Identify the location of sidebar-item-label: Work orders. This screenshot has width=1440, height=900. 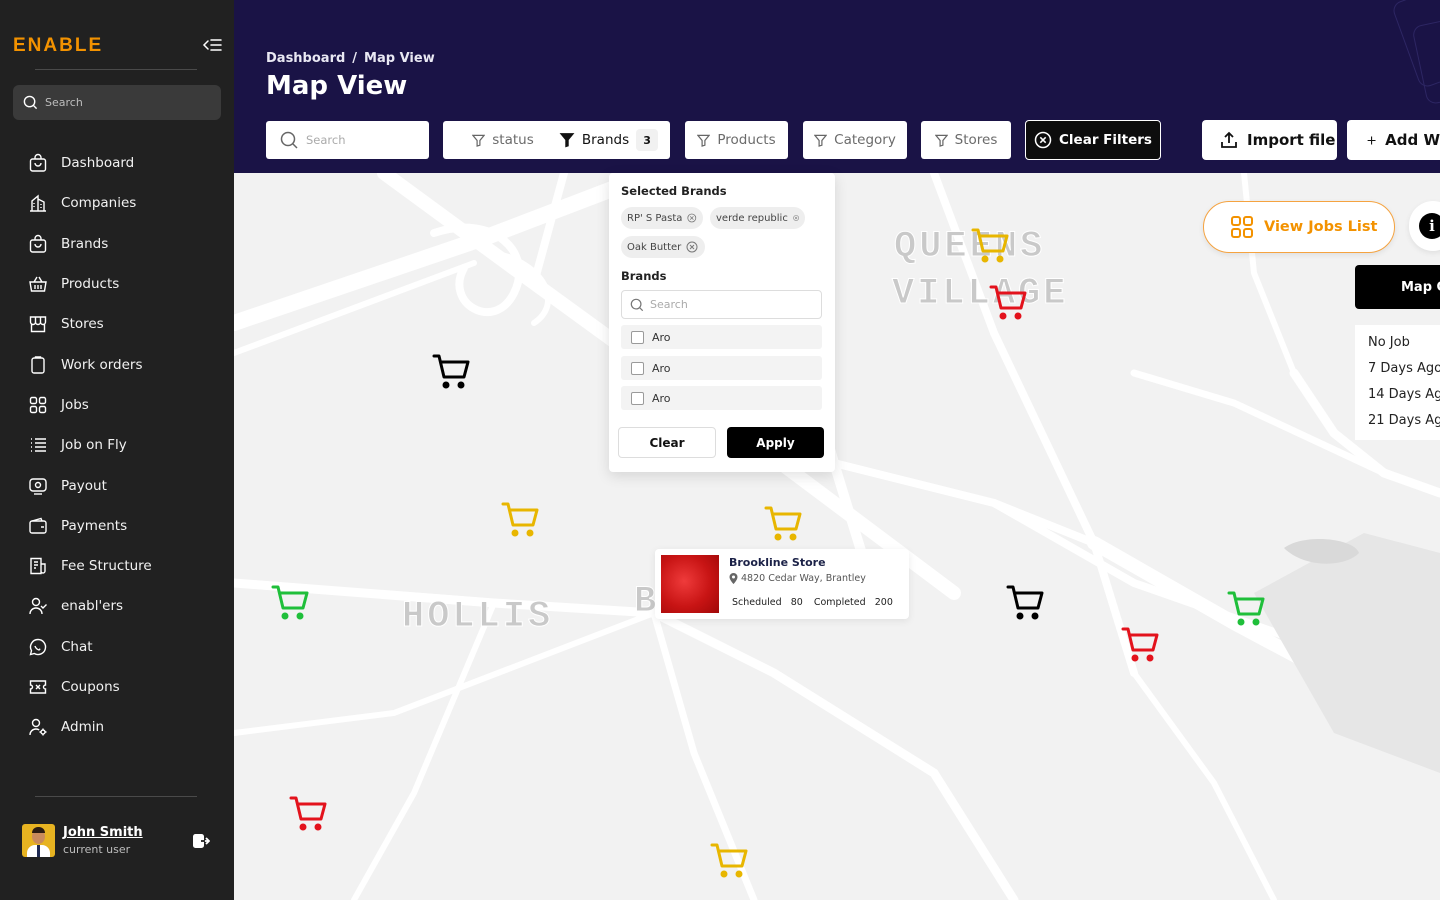
(102, 364).